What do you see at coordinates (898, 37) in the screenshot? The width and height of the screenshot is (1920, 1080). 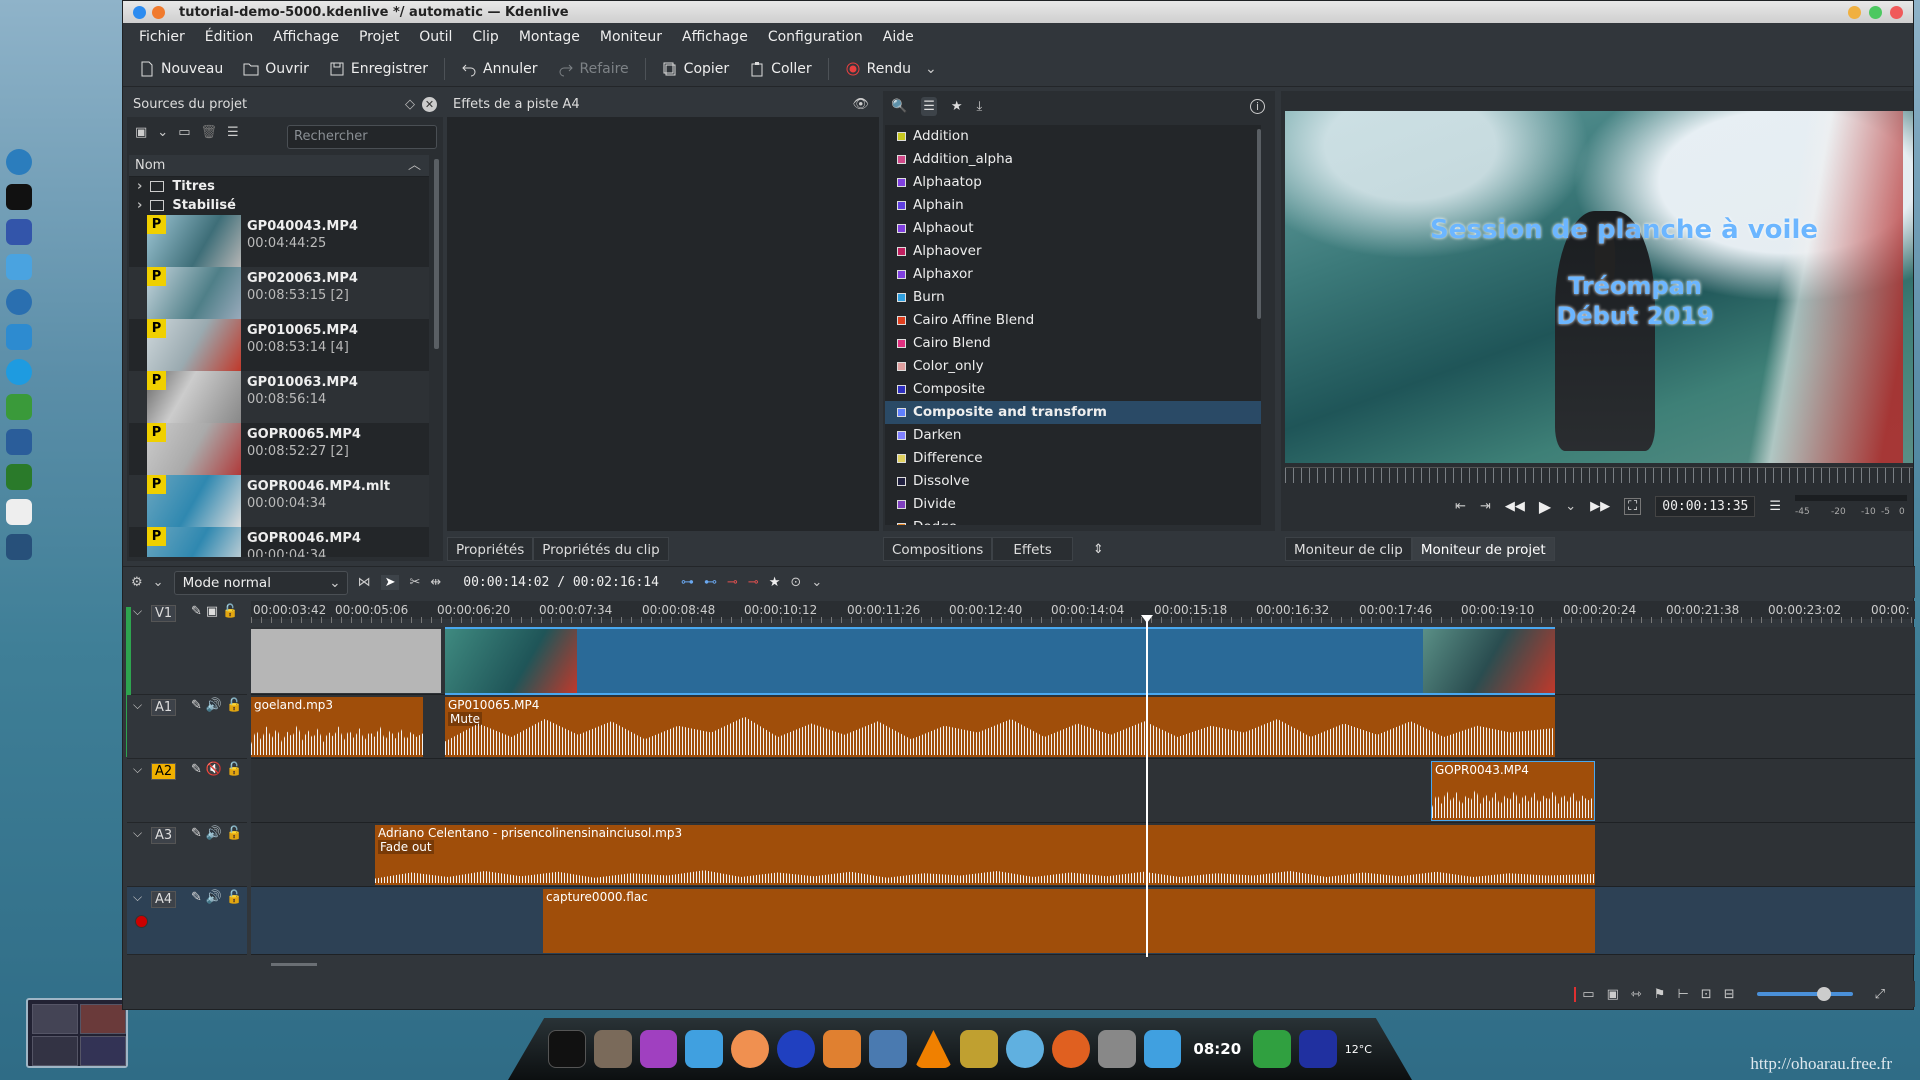 I see `menu-aide: Aide` at bounding box center [898, 37].